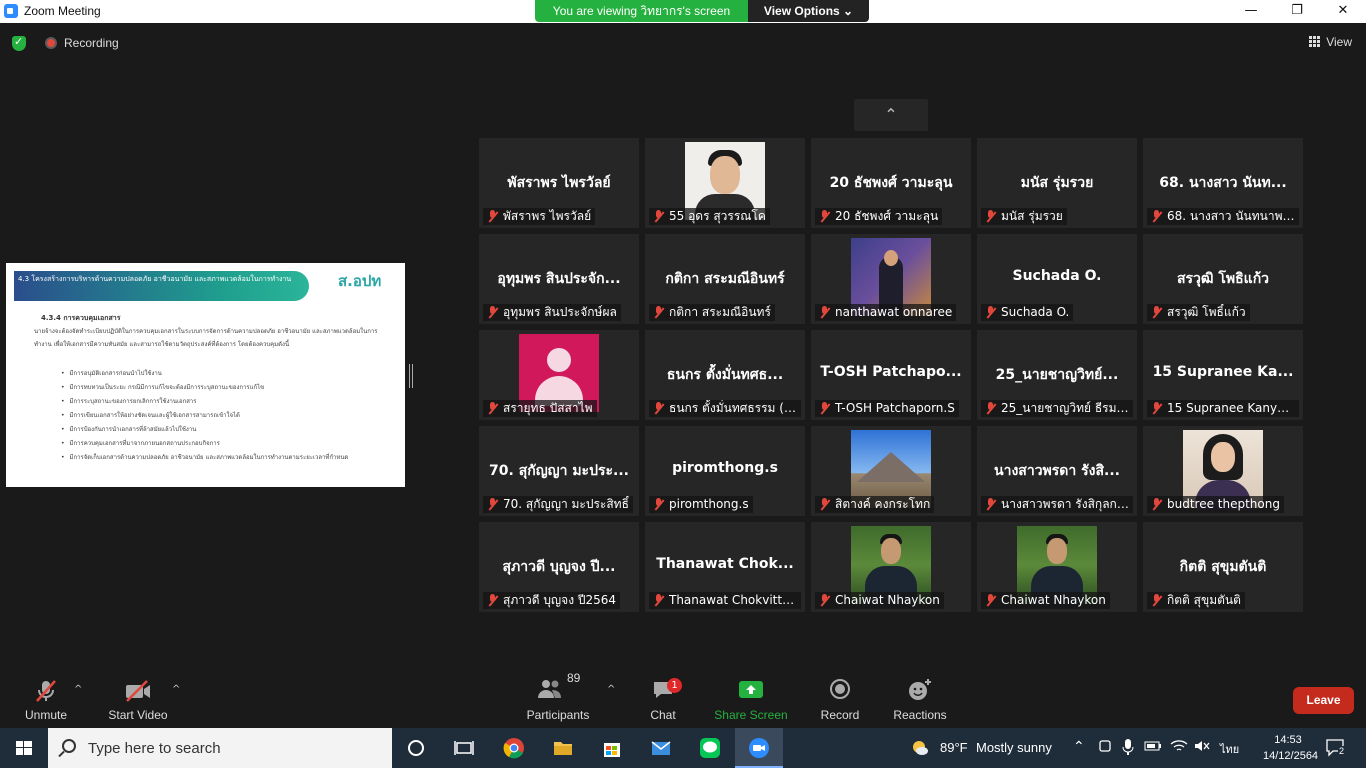 The image size is (1366, 768). What do you see at coordinates (91, 43) in the screenshot?
I see `recording-label: Recording` at bounding box center [91, 43].